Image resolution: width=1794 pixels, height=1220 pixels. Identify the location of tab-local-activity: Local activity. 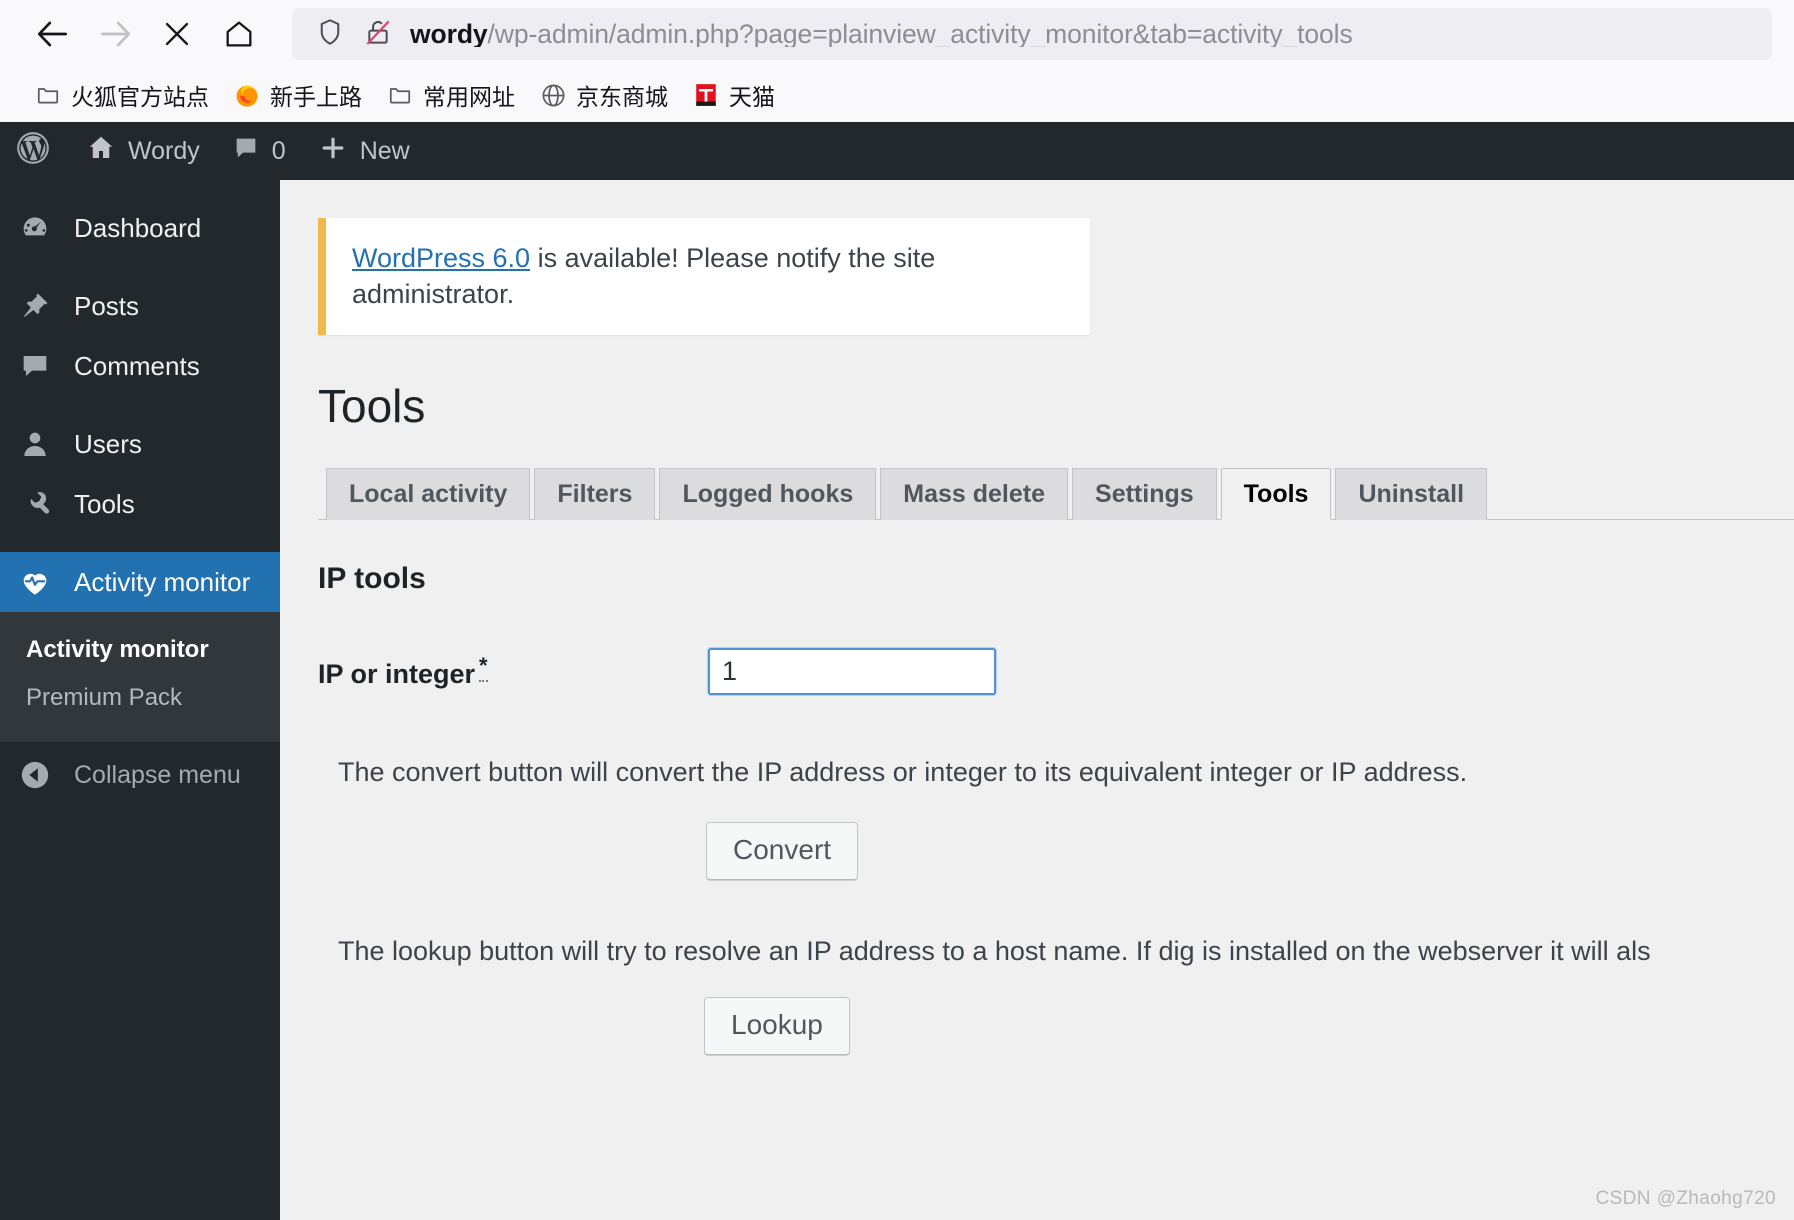
(428, 494).